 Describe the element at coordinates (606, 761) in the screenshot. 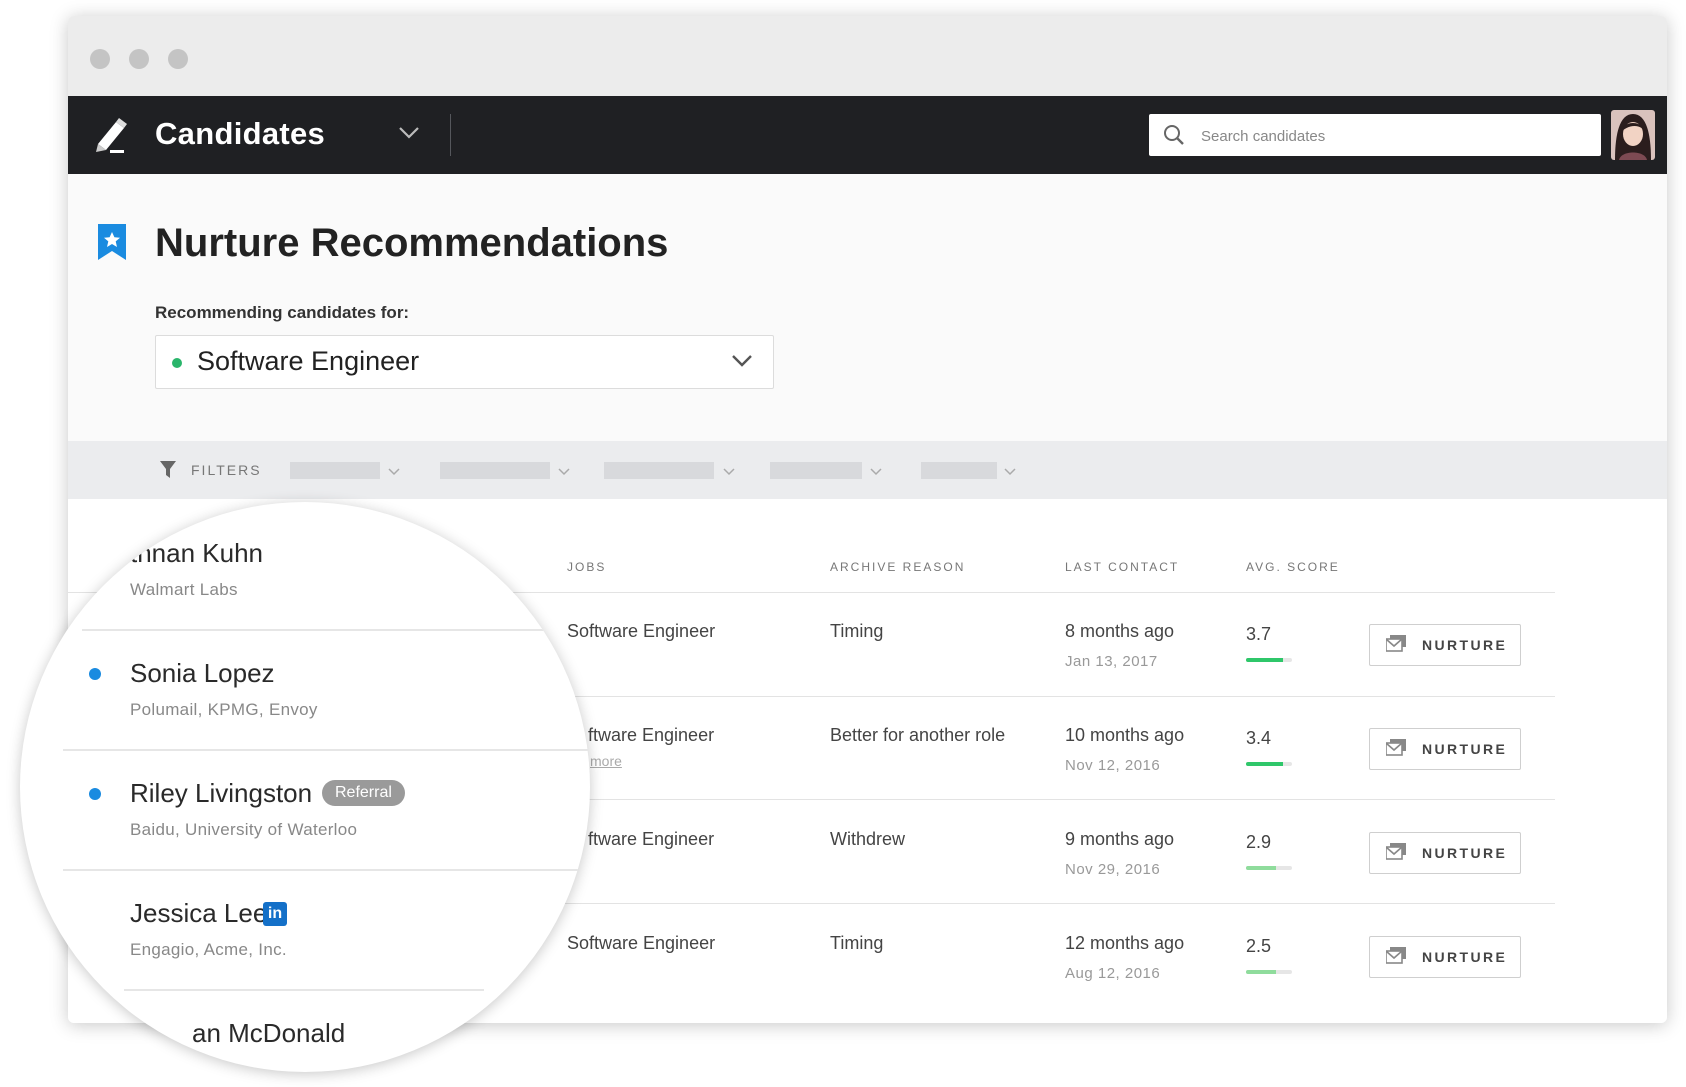

I see `more-link: more` at that location.